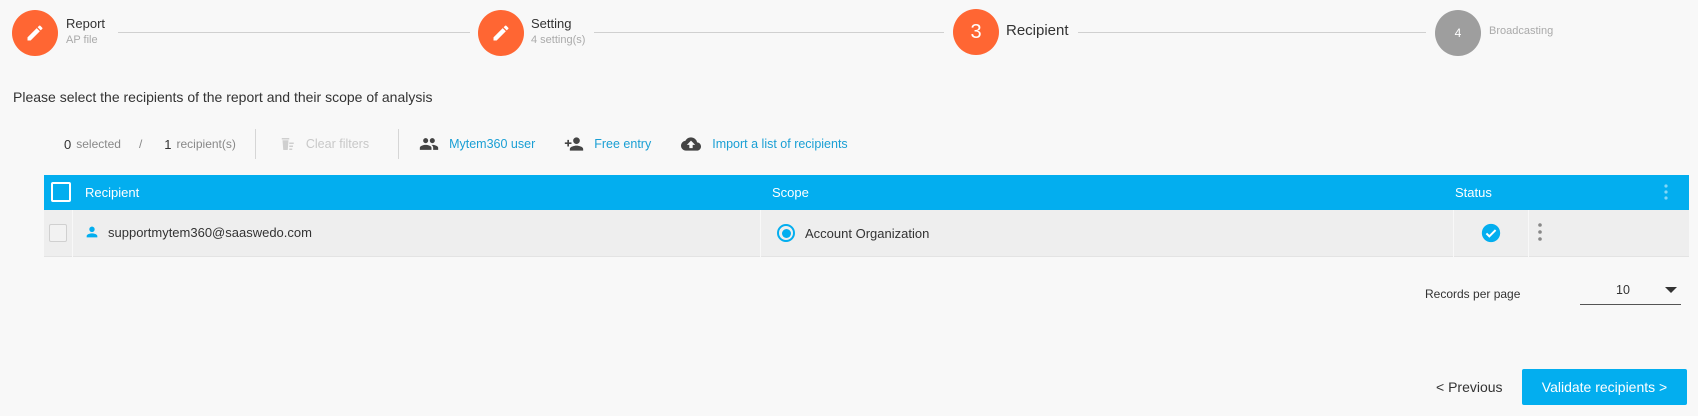 This screenshot has width=1698, height=416. Describe the element at coordinates (82, 40) in the screenshot. I see `step-1-subtitle: AP file` at that location.